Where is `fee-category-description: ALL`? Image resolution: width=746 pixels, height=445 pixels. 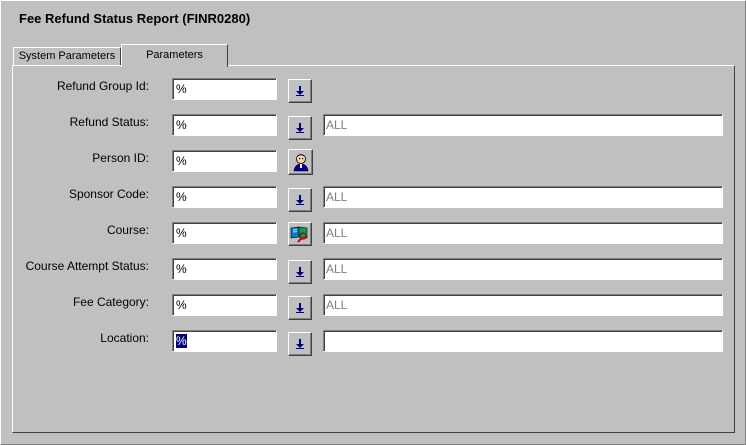
fee-category-description: ALL is located at coordinates (523, 305).